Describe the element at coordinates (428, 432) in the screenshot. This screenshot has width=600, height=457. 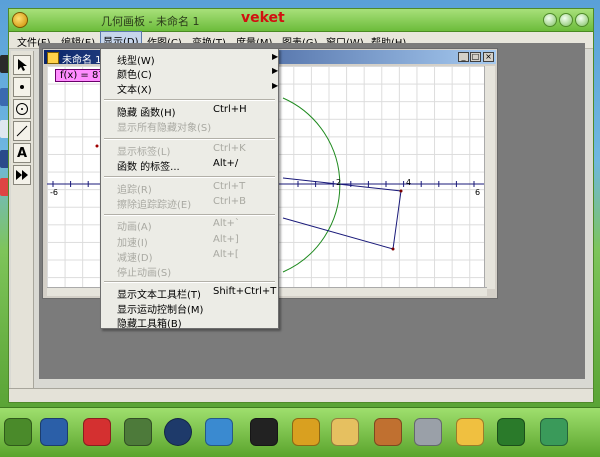
I see `usb-drive-icon` at that location.